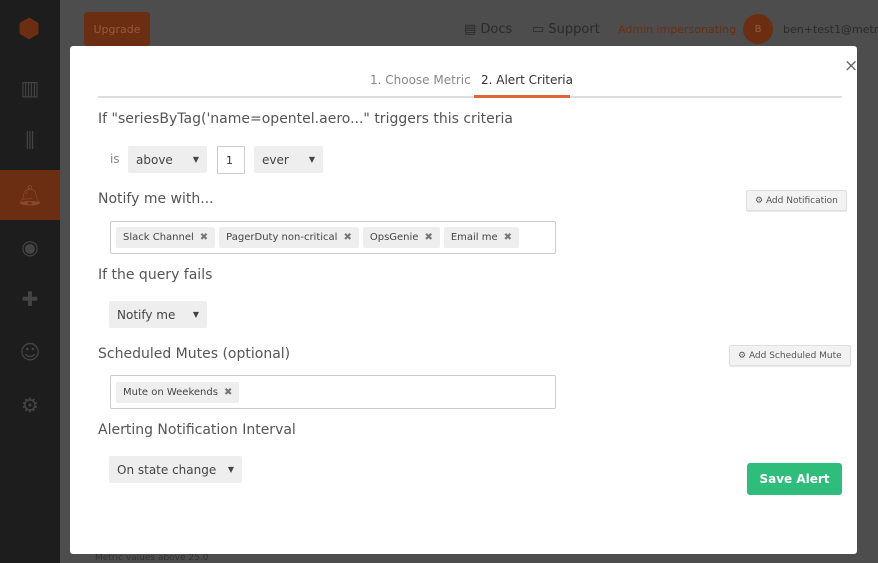 The image size is (878, 563). Describe the element at coordinates (29, 30) in the screenshot. I see `logo-icon: ⬢` at that location.